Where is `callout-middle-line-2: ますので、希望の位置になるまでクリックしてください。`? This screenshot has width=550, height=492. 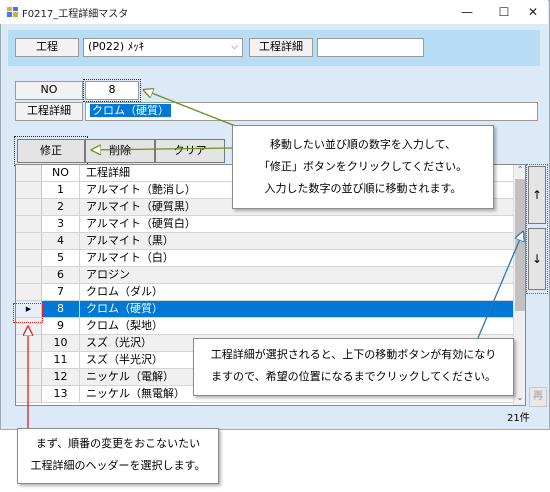 callout-middle-line-2: ますので、希望の位置になるまでクリックしてください。 is located at coordinates (353, 376).